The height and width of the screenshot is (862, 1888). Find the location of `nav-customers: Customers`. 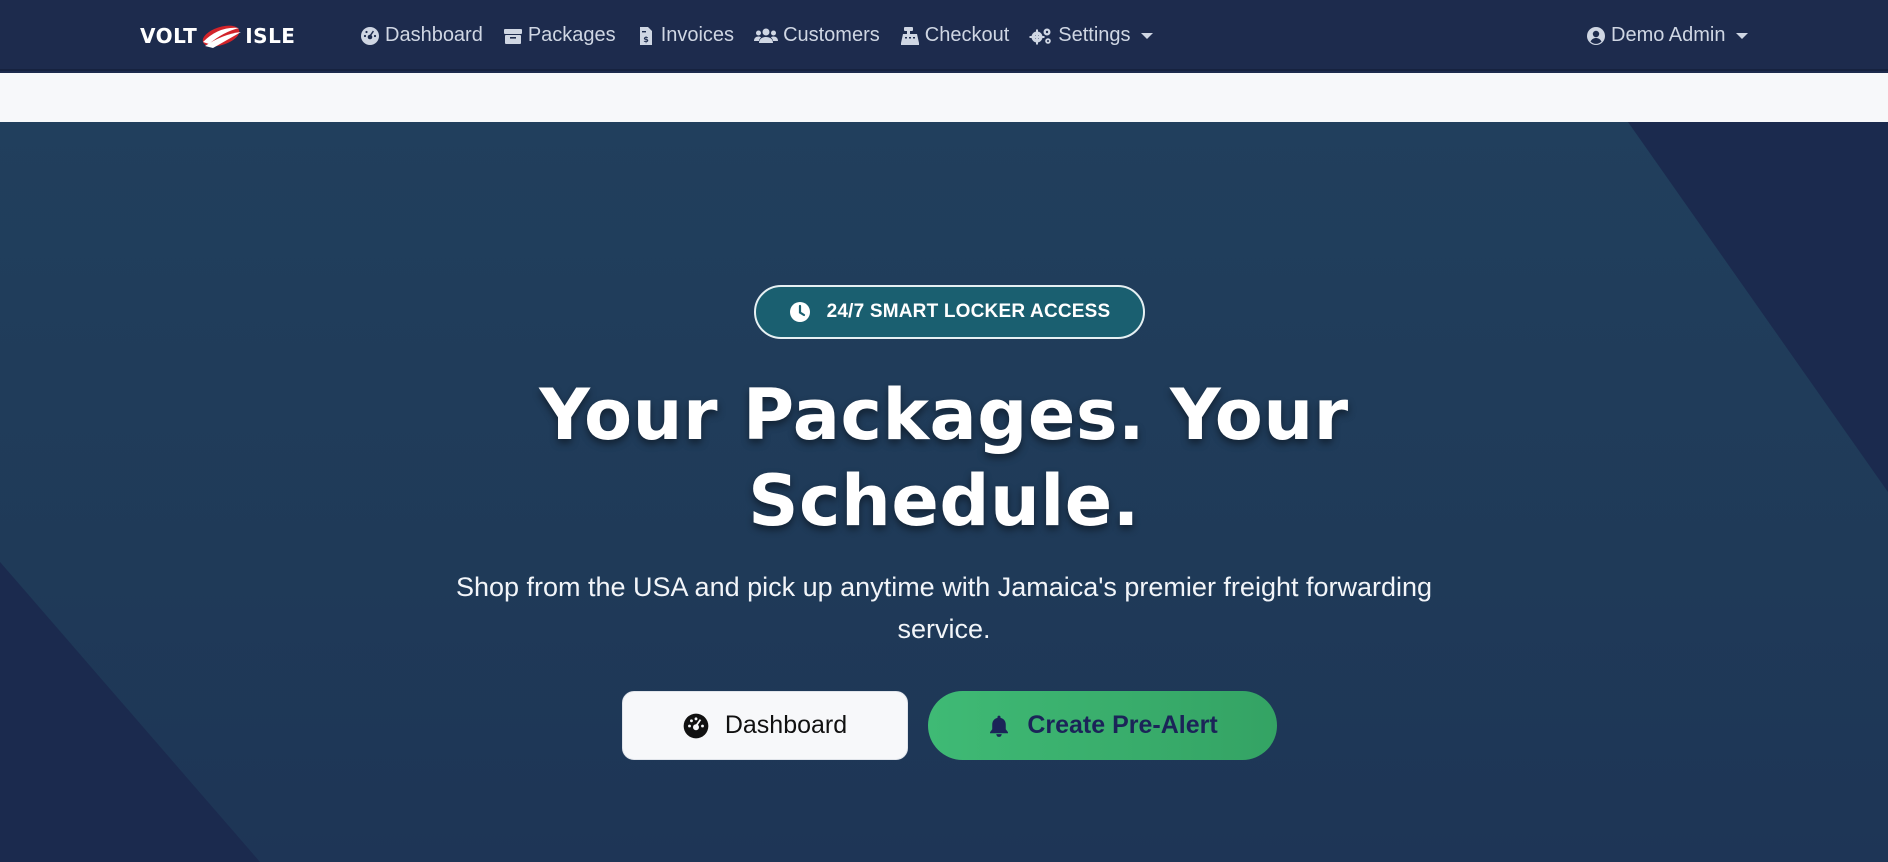

nav-customers: Customers is located at coordinates (817, 35).